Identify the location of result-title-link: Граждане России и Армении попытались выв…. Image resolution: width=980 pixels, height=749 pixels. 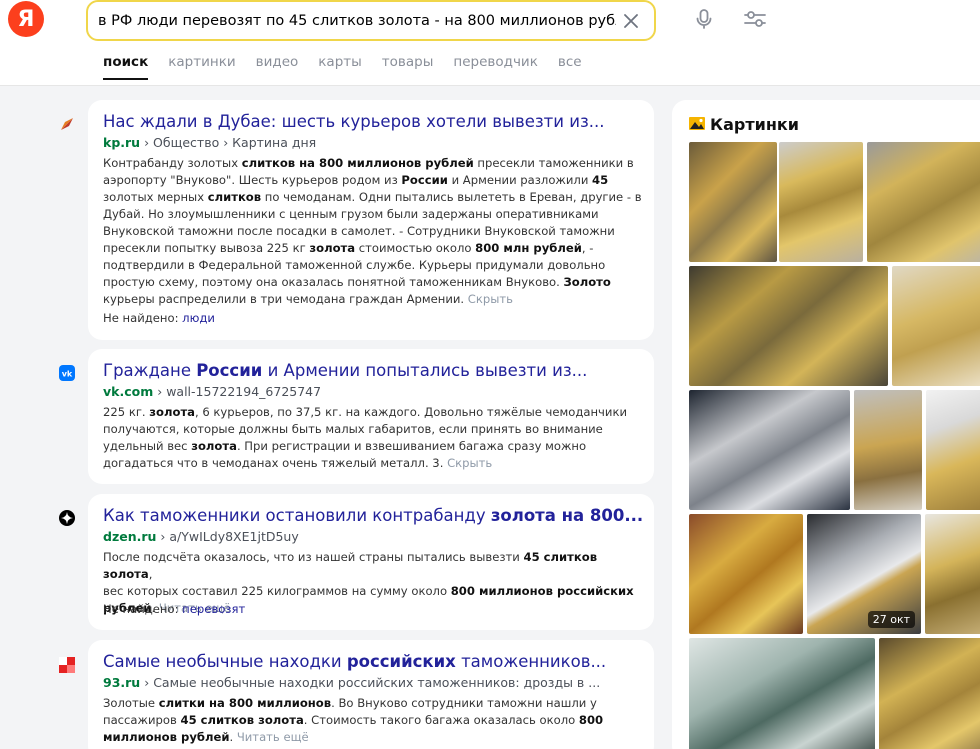
(373, 370).